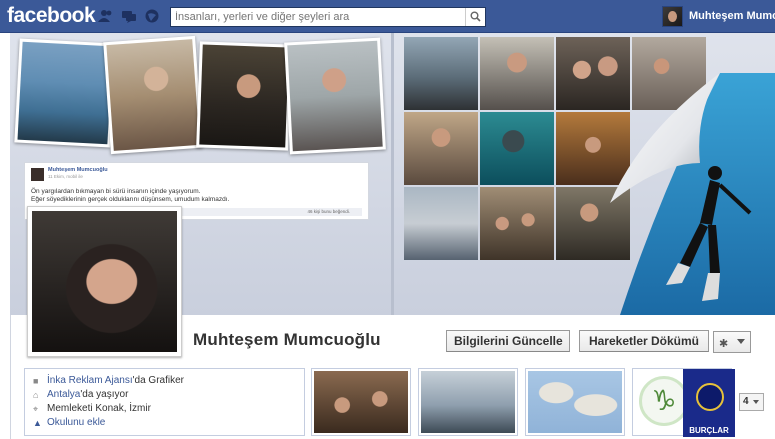 This screenshot has width=775, height=439. Describe the element at coordinates (37, 423) in the screenshot. I see `graduation-cap-icon: ▲` at that location.